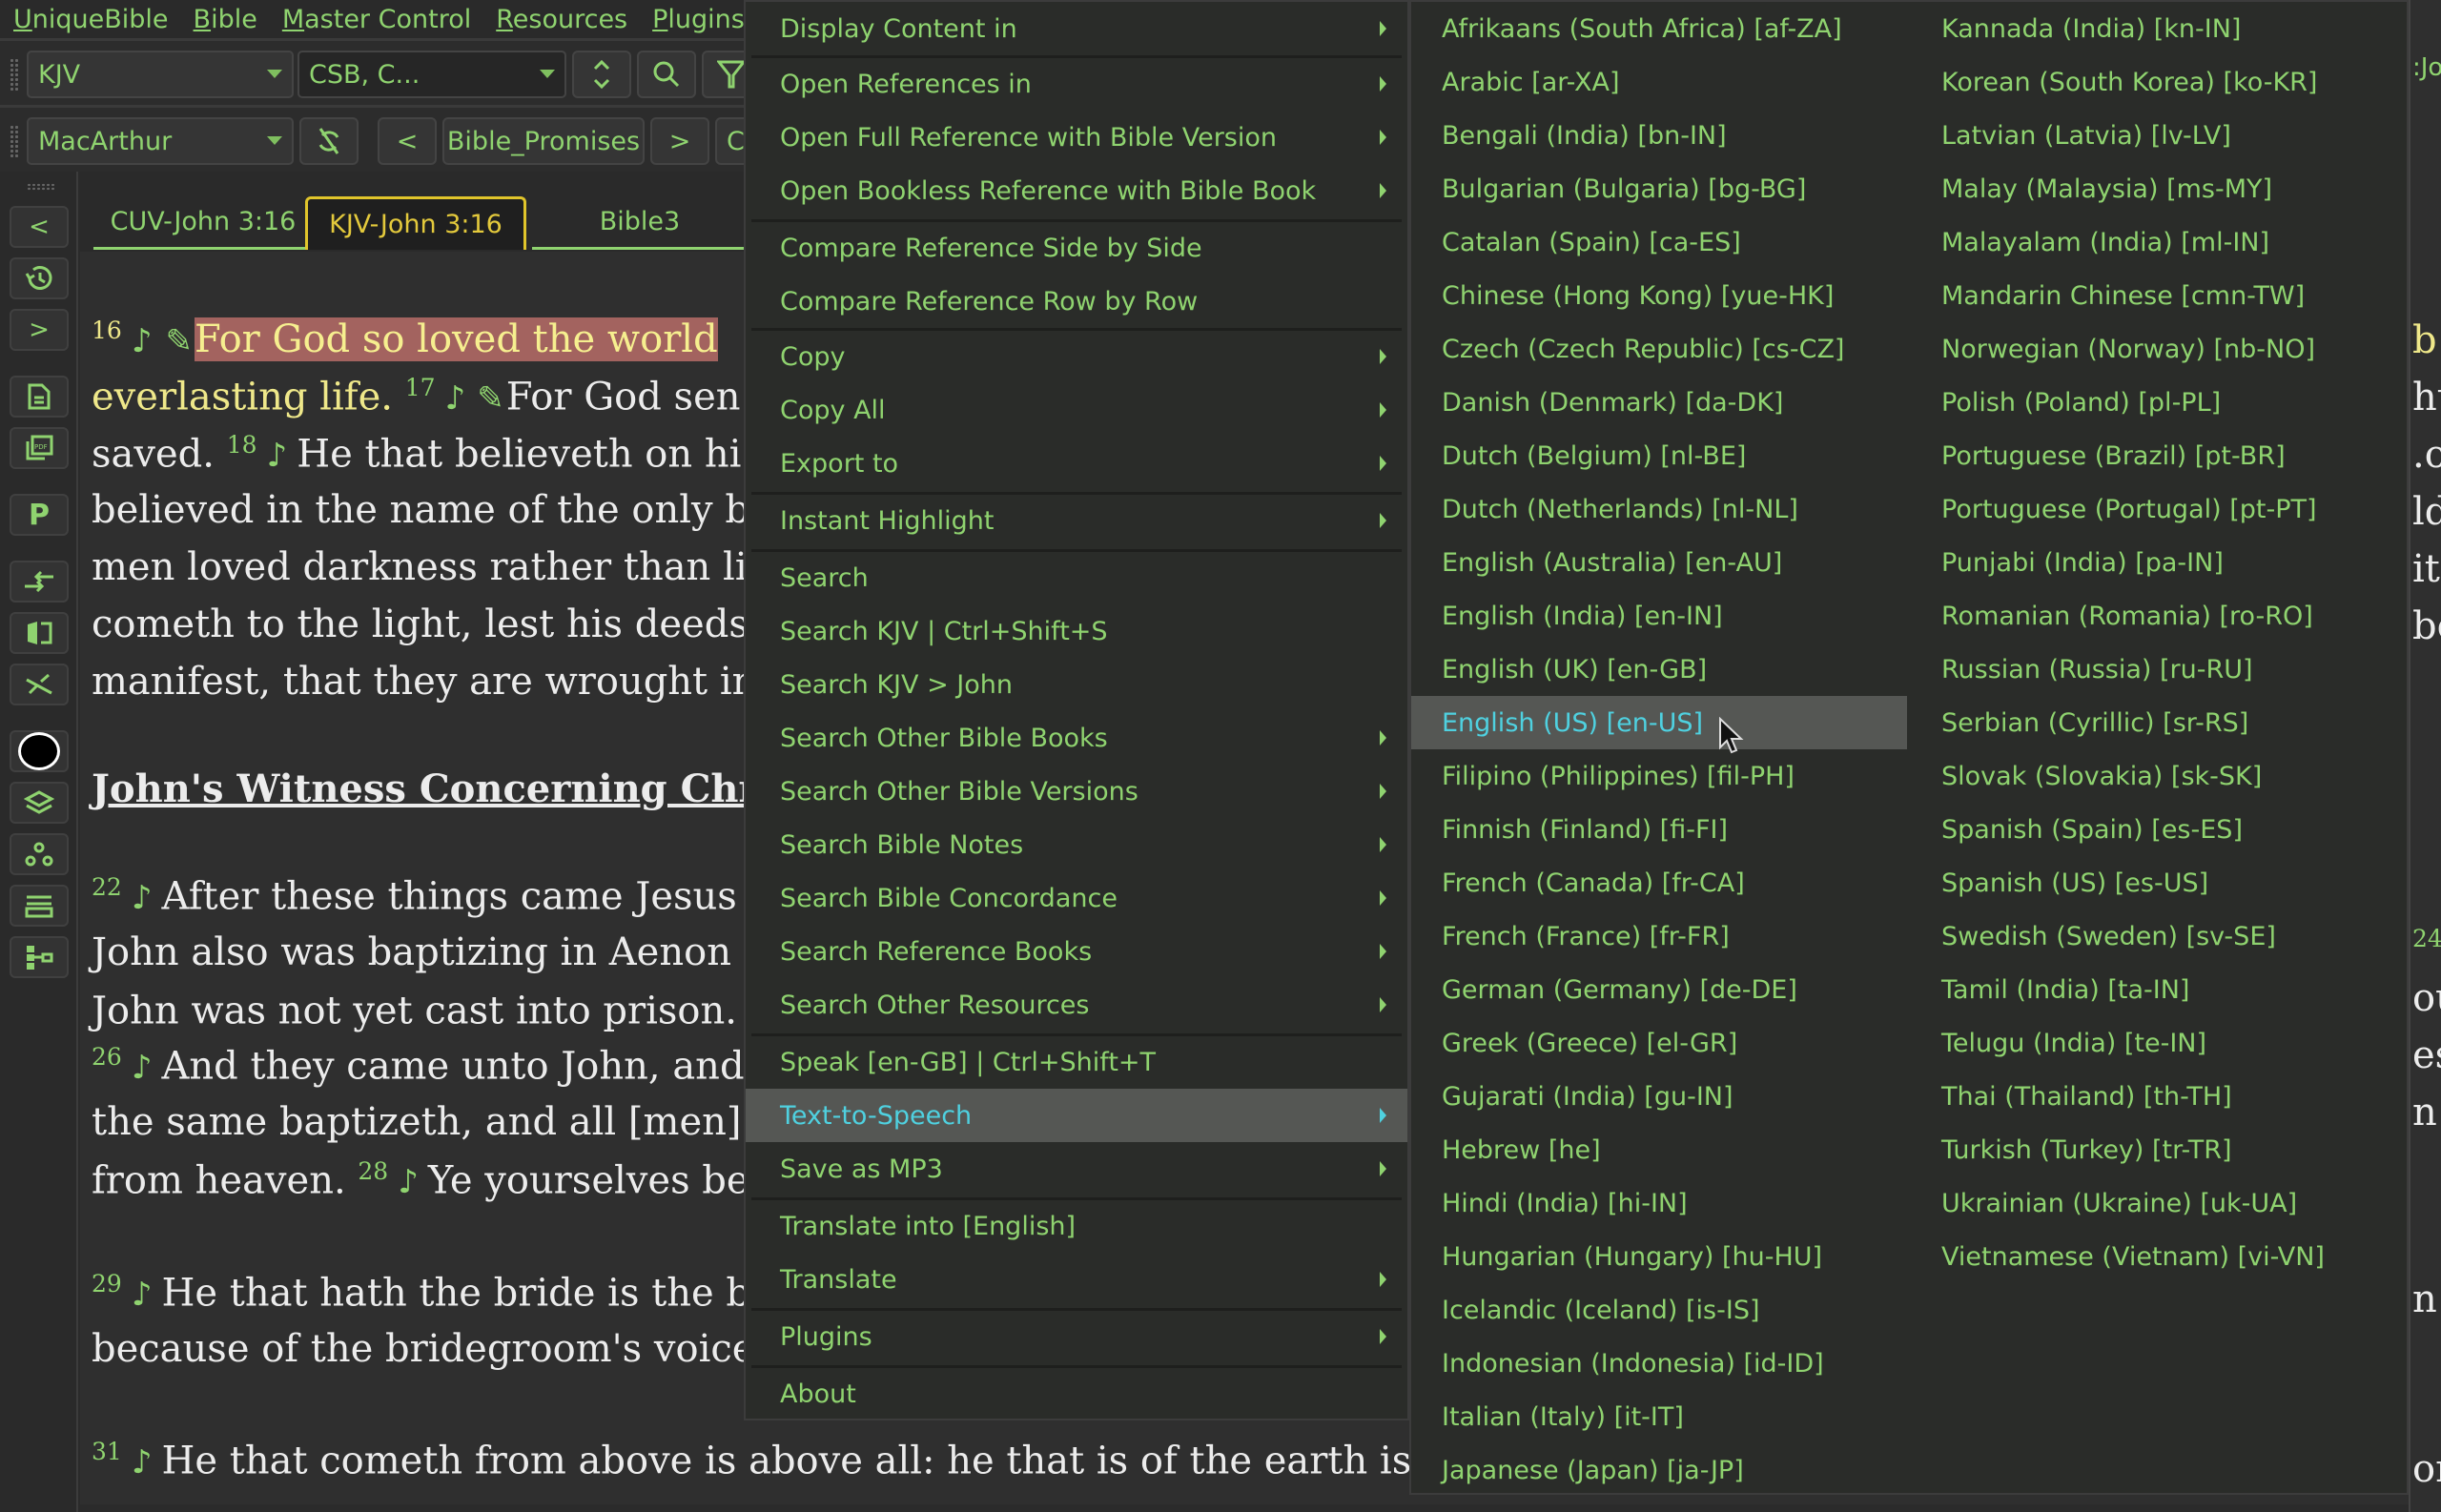 This screenshot has width=2441, height=1512. Describe the element at coordinates (39, 854) in the screenshot. I see `network-button` at that location.